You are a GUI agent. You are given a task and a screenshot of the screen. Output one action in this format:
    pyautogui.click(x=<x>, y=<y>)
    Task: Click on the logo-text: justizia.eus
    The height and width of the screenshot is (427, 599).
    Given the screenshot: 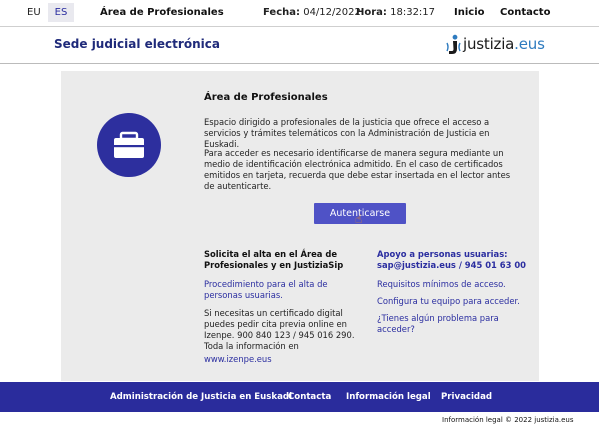 What is the action you would take?
    pyautogui.click(x=504, y=44)
    